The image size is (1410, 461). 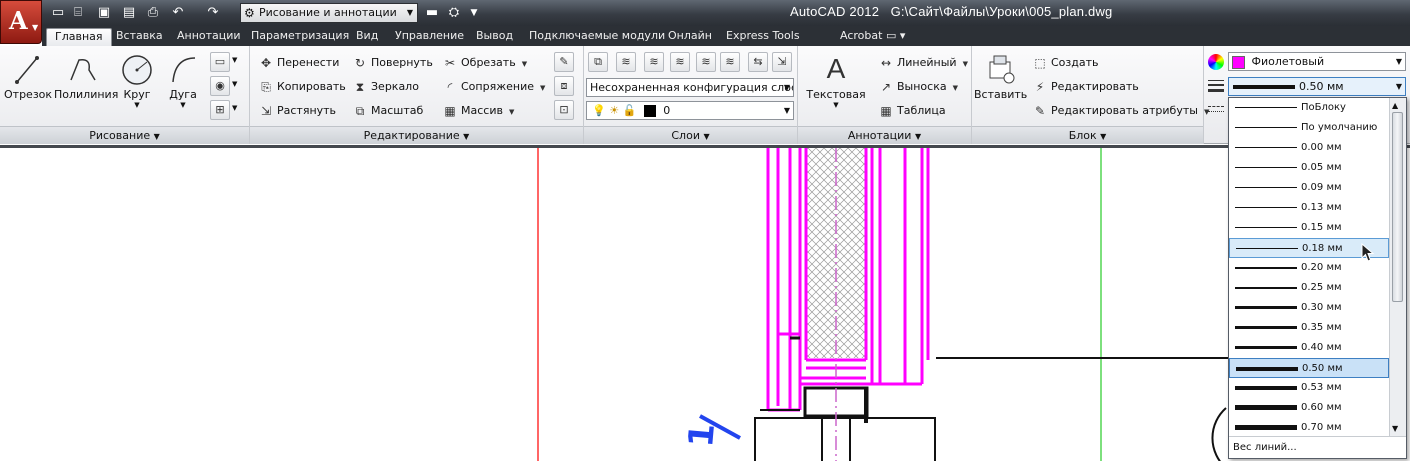 I want to click on layer-off-icon: ≋, so click(x=654, y=62).